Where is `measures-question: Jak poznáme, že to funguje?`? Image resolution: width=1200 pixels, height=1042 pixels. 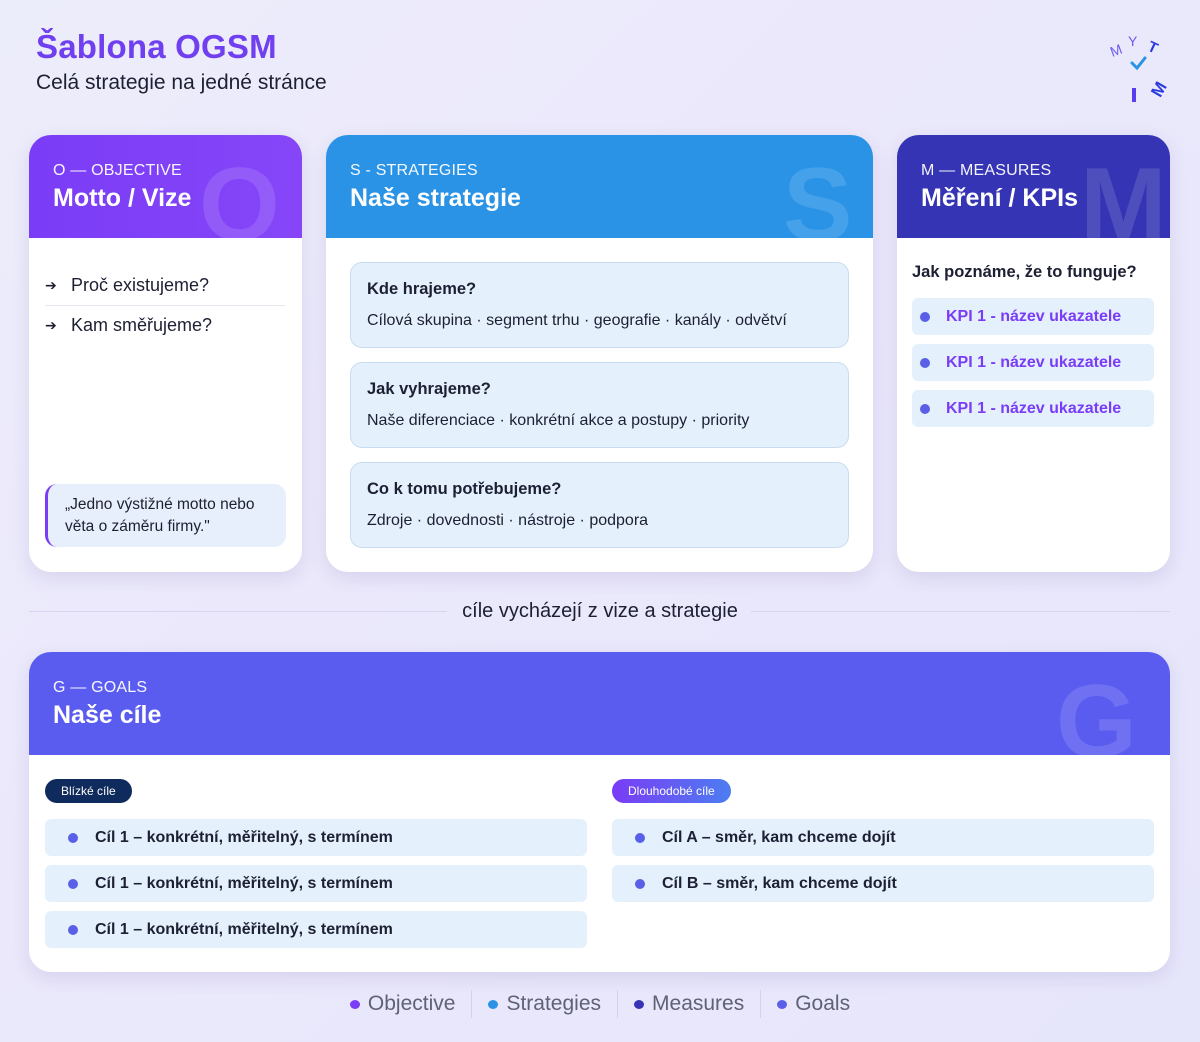
measures-question: Jak poznáme, že to funguje? is located at coordinates (1024, 272).